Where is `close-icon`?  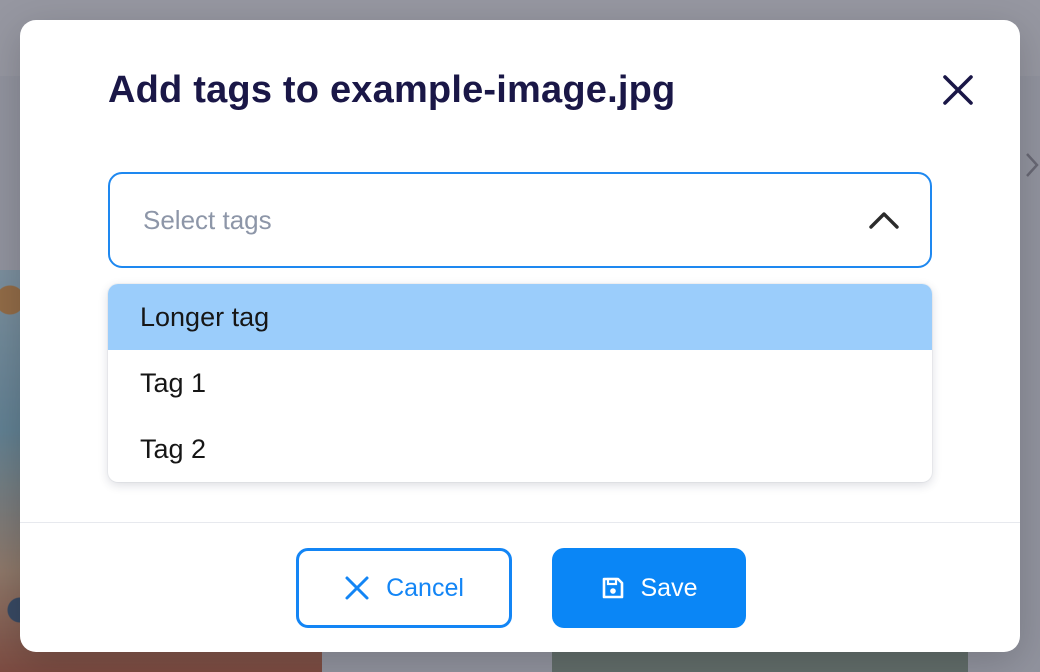 close-icon is located at coordinates (958, 90).